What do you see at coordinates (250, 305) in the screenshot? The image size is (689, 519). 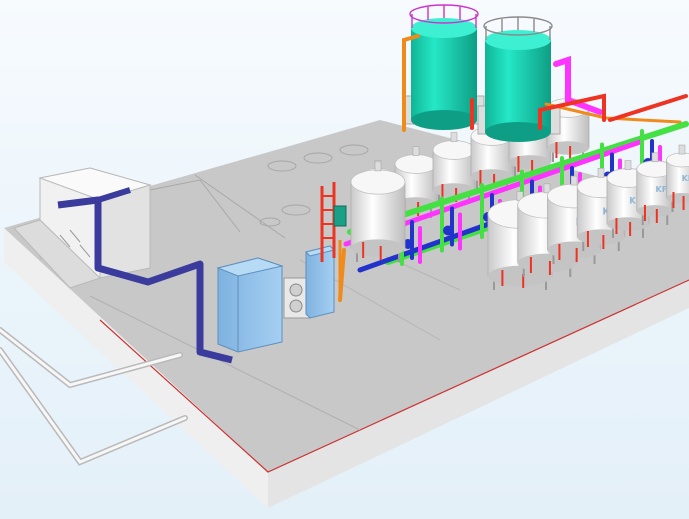 I see `control-cabinet-left` at bounding box center [250, 305].